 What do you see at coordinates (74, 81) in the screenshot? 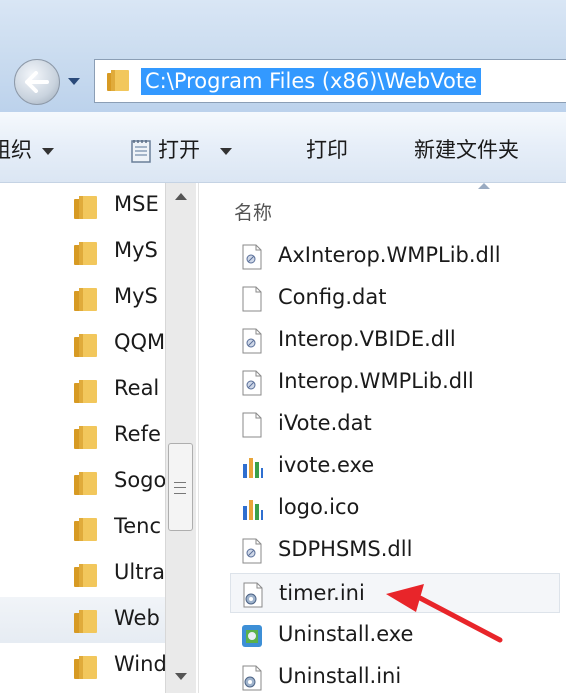
I see `history-dropdown-icon` at bounding box center [74, 81].